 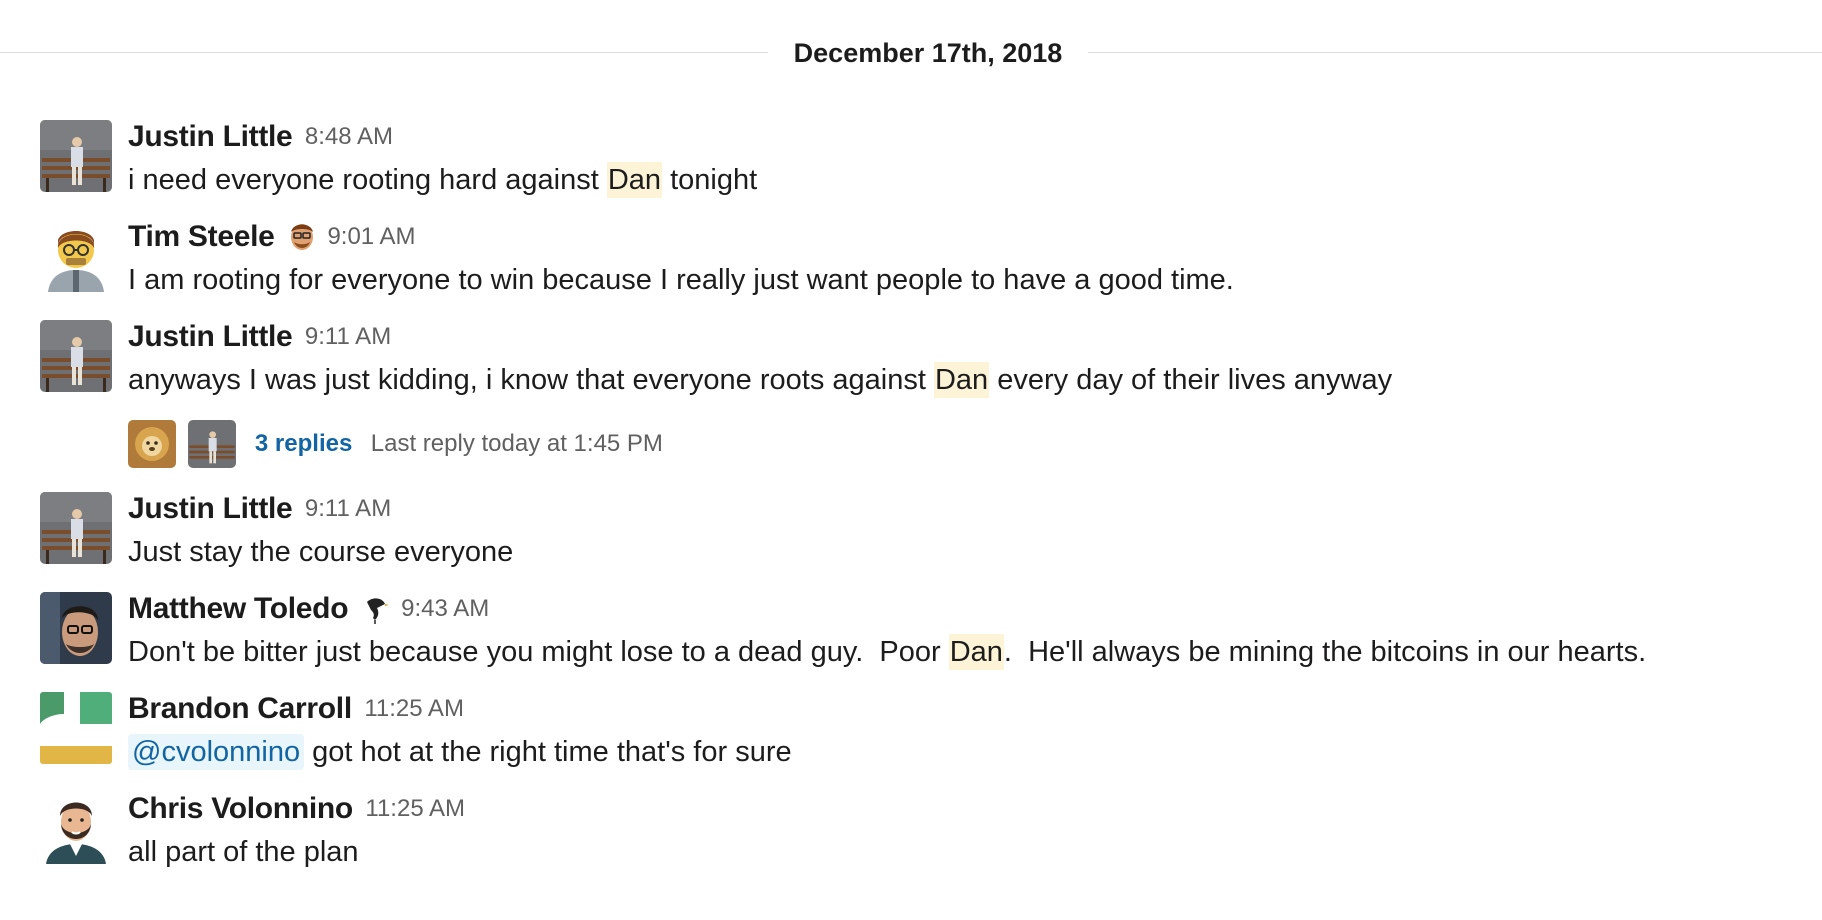 What do you see at coordinates (302, 237) in the screenshot?
I see `bearded-face-emoji` at bounding box center [302, 237].